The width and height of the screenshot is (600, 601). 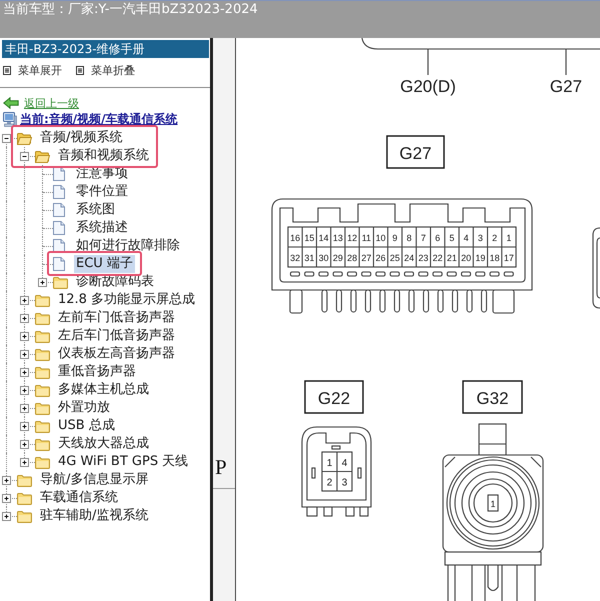 I want to click on pin-number: 22, so click(x=437, y=258).